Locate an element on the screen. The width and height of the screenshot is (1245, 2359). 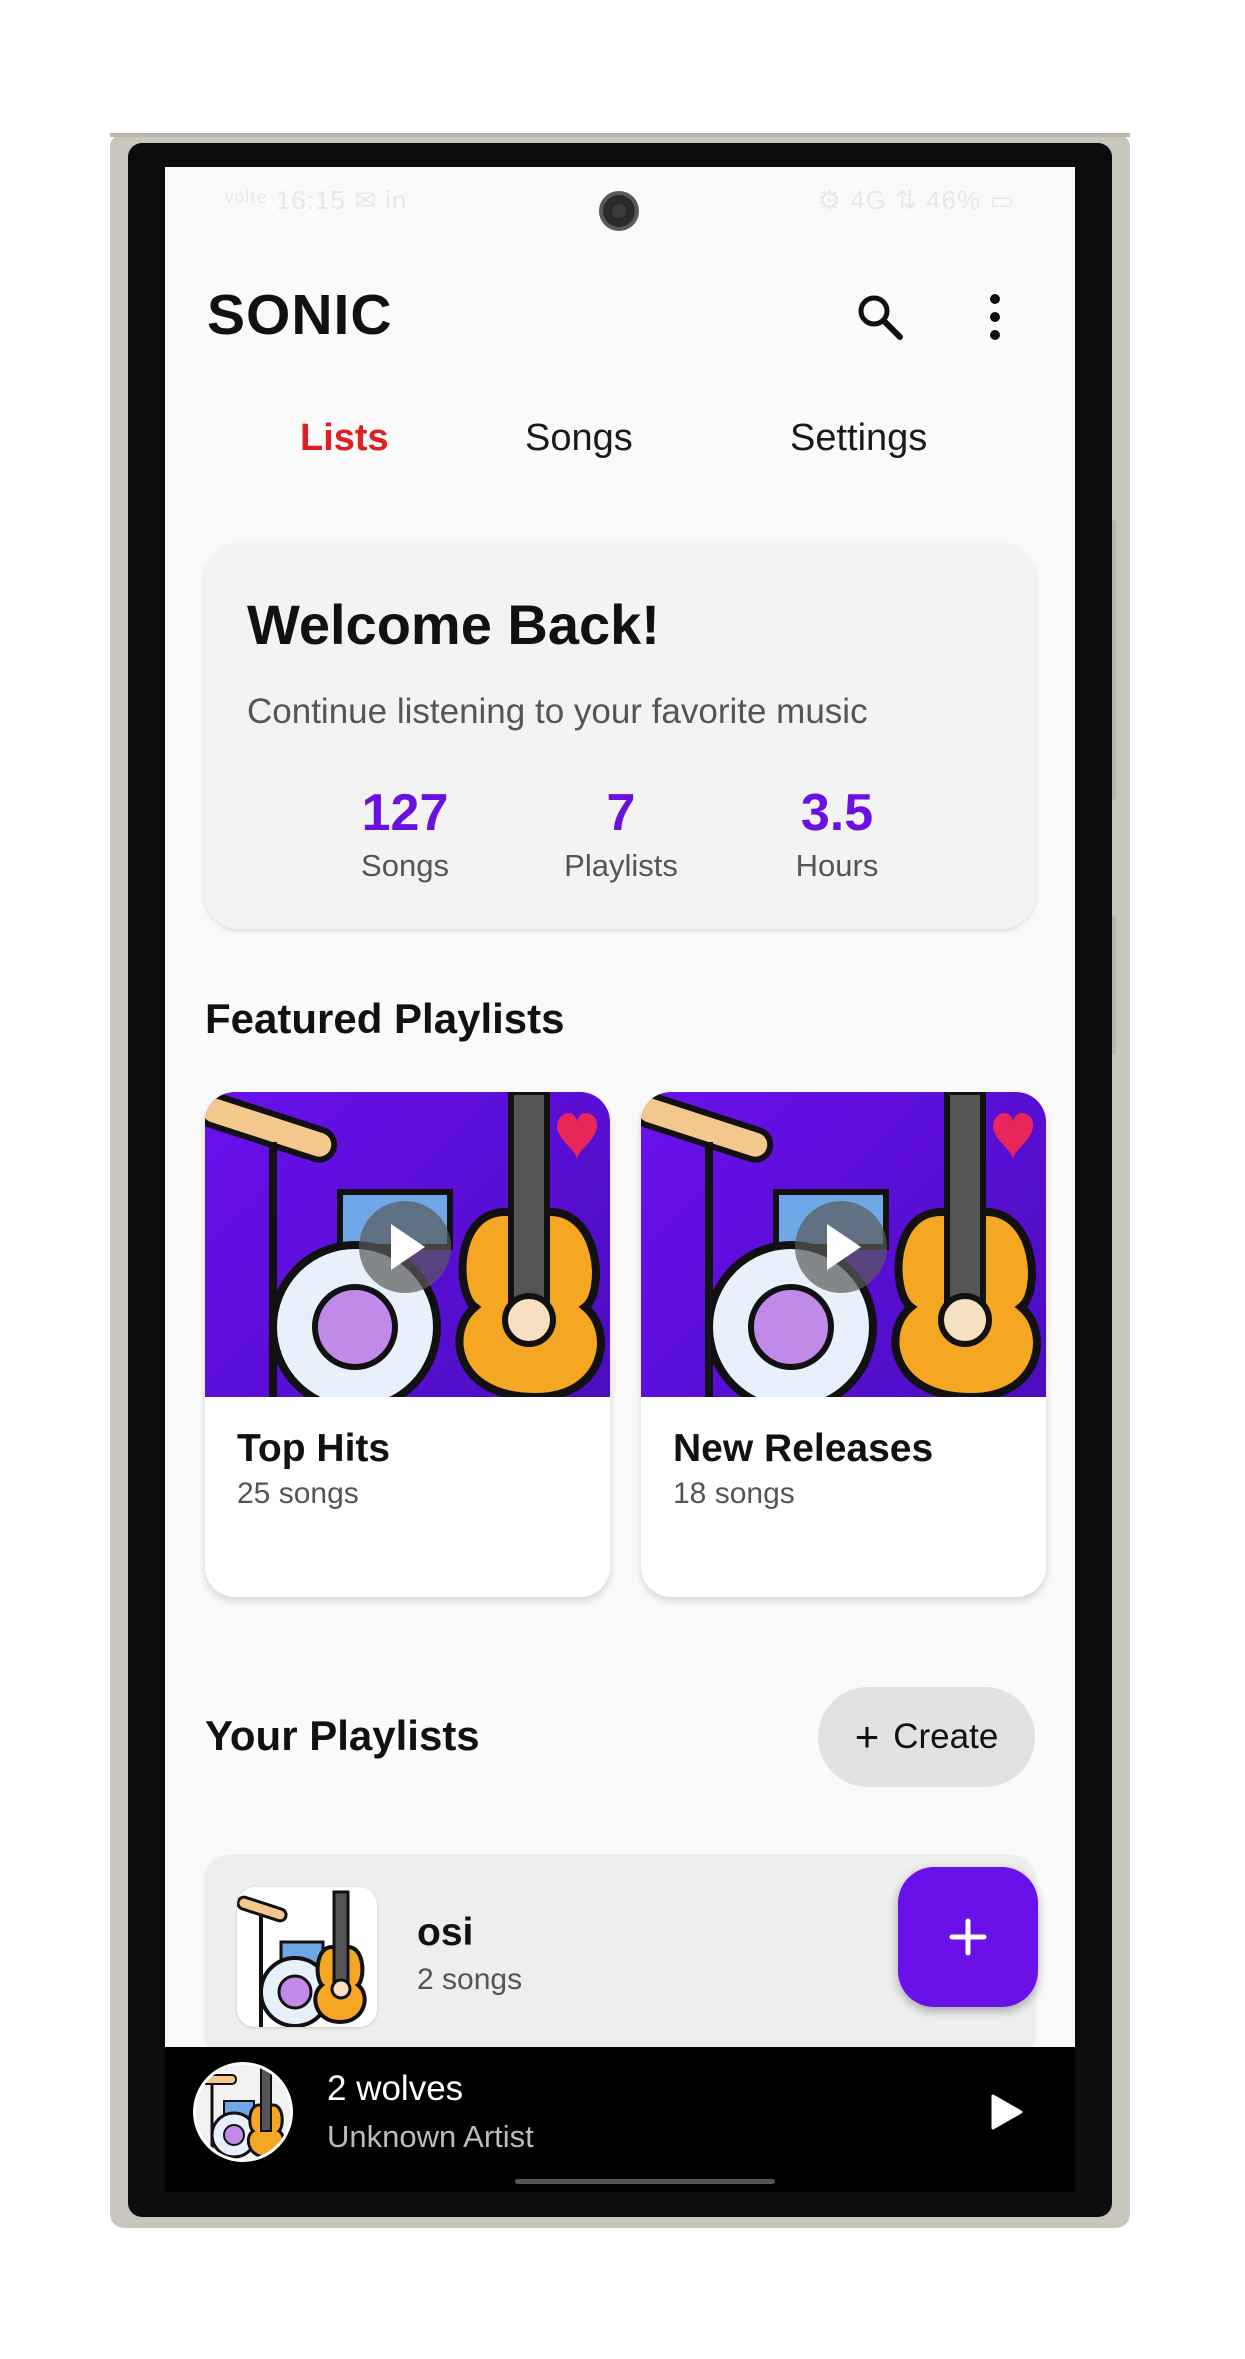
app-title: SONIC is located at coordinates (300, 315).